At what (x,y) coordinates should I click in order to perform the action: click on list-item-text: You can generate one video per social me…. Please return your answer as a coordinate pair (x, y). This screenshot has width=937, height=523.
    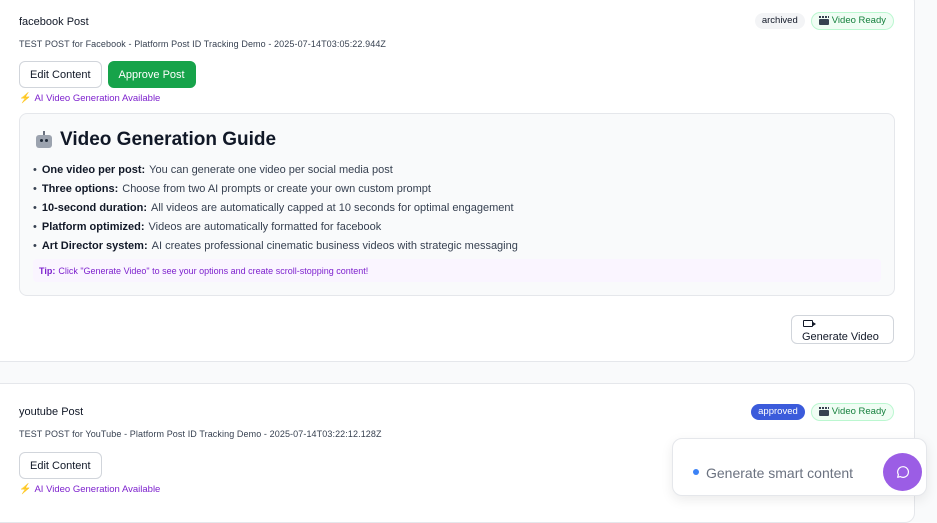
    Looking at the image, I should click on (271, 169).